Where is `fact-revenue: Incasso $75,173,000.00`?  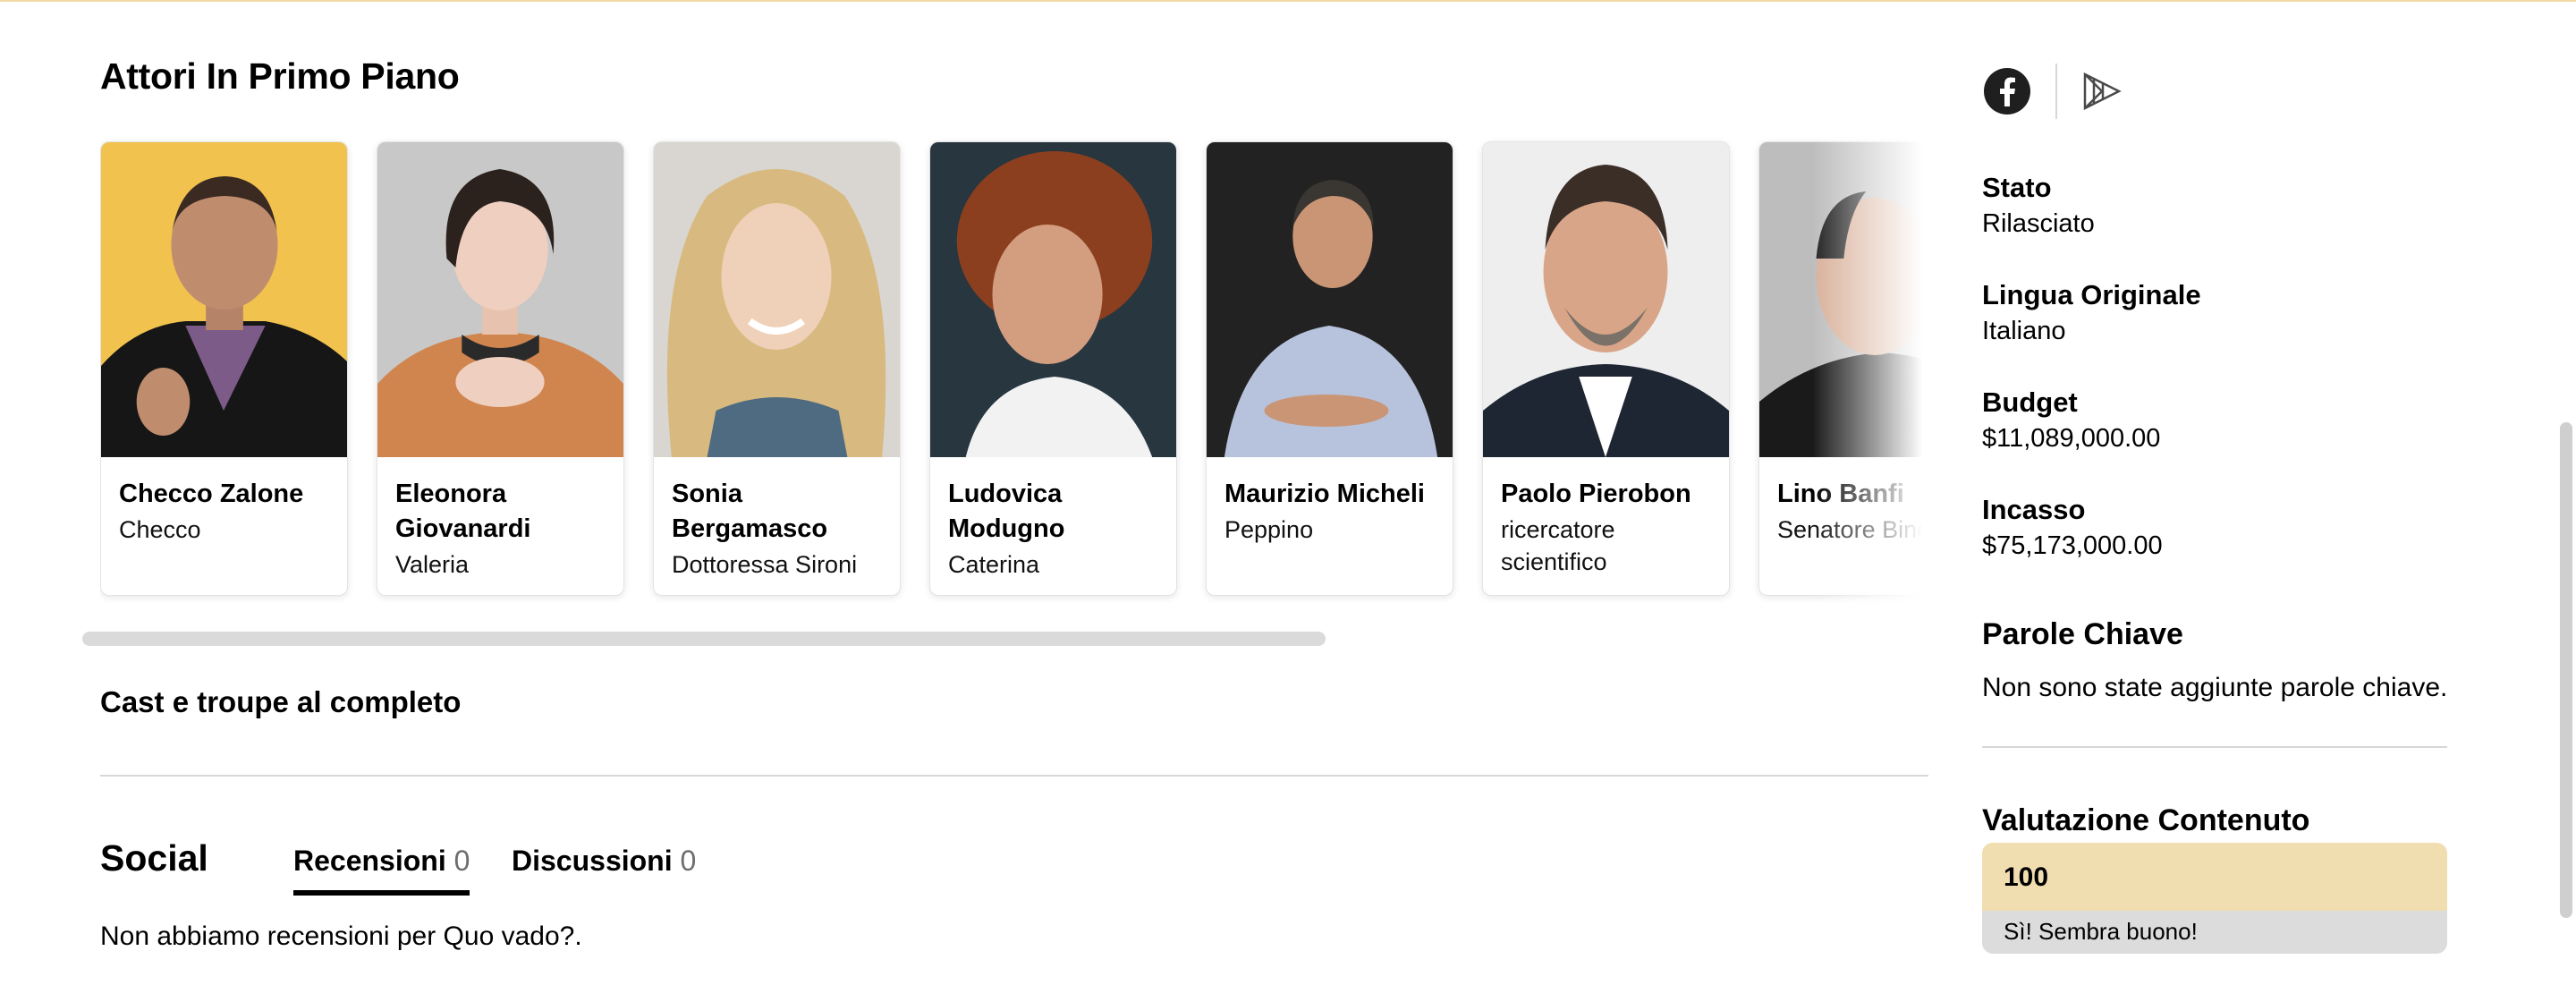
fact-revenue: Incasso $75,173,000.00 is located at coordinates (2072, 528).